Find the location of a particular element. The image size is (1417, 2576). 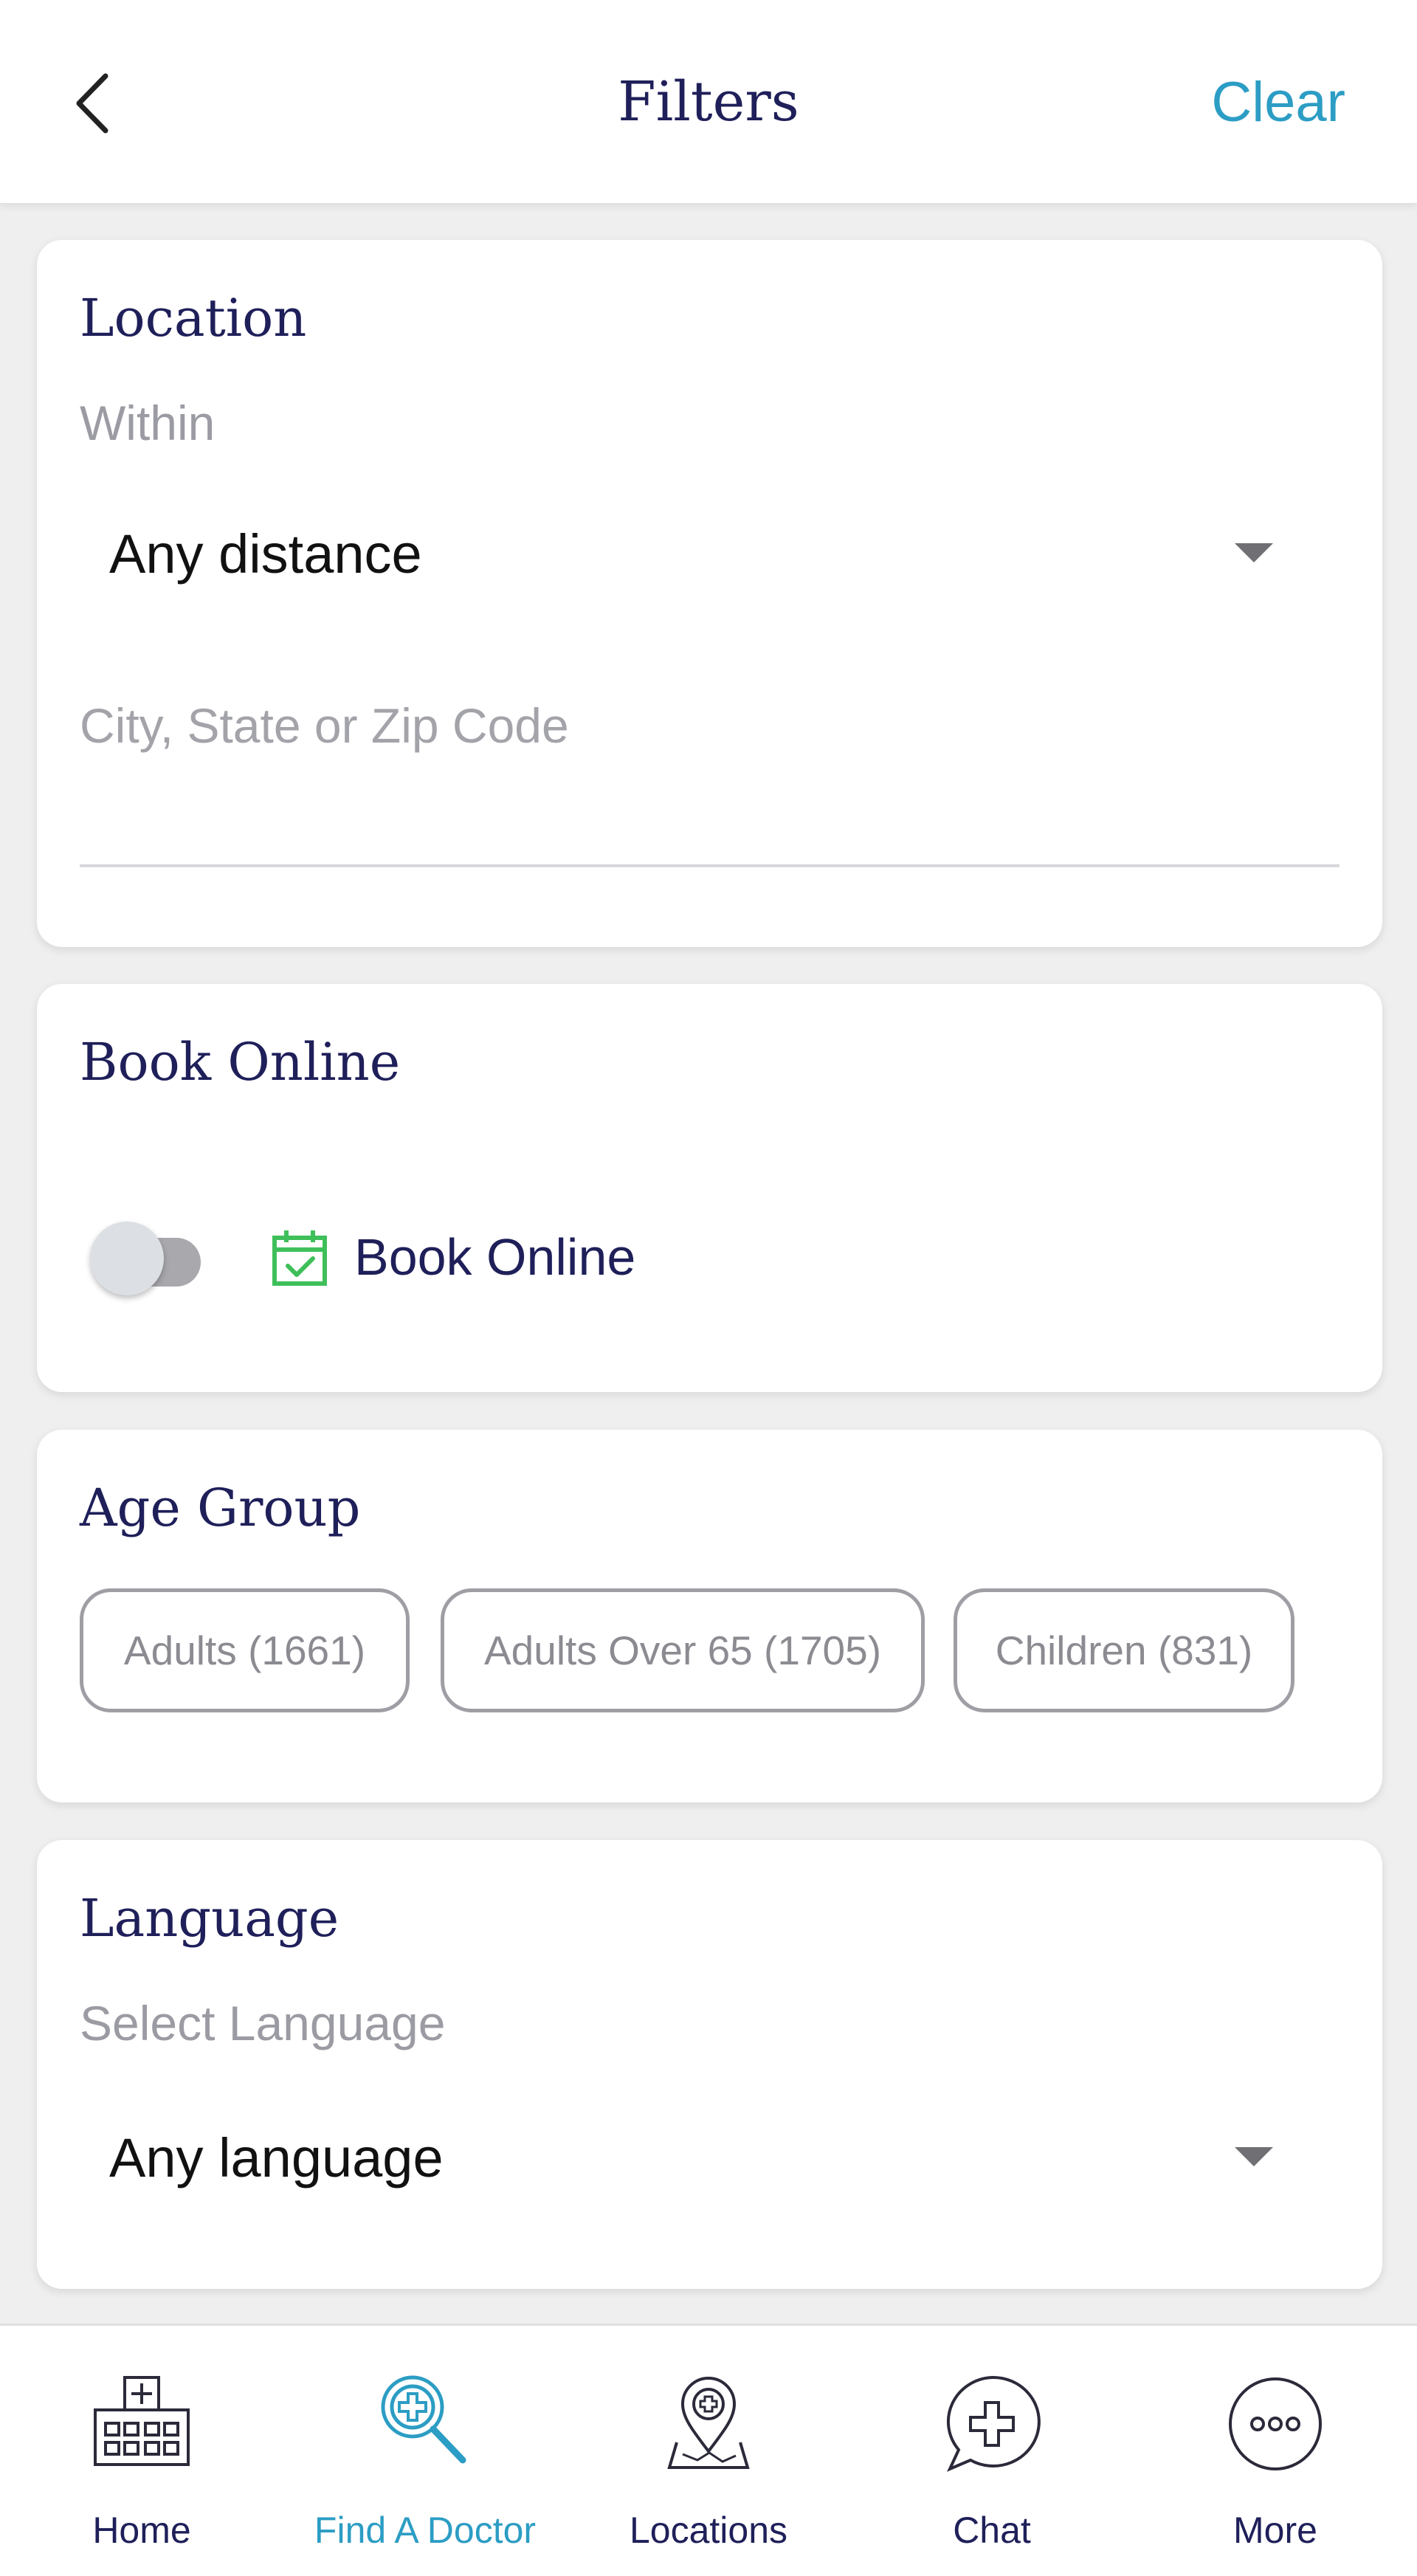

age-chip-adults: Adults (1661) is located at coordinates (245, 1650).